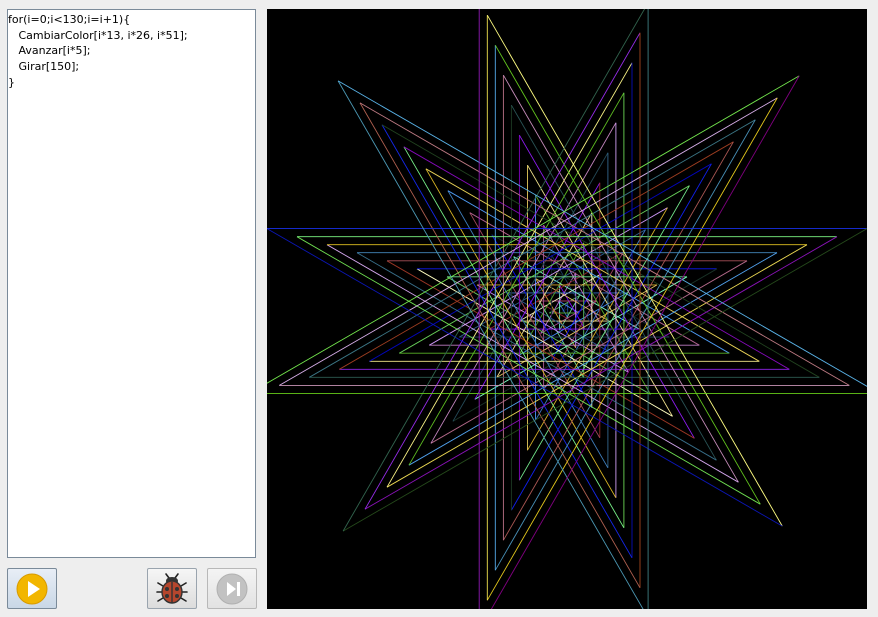 The height and width of the screenshot is (617, 878). I want to click on code-line: Girar[150];, so click(44, 67).